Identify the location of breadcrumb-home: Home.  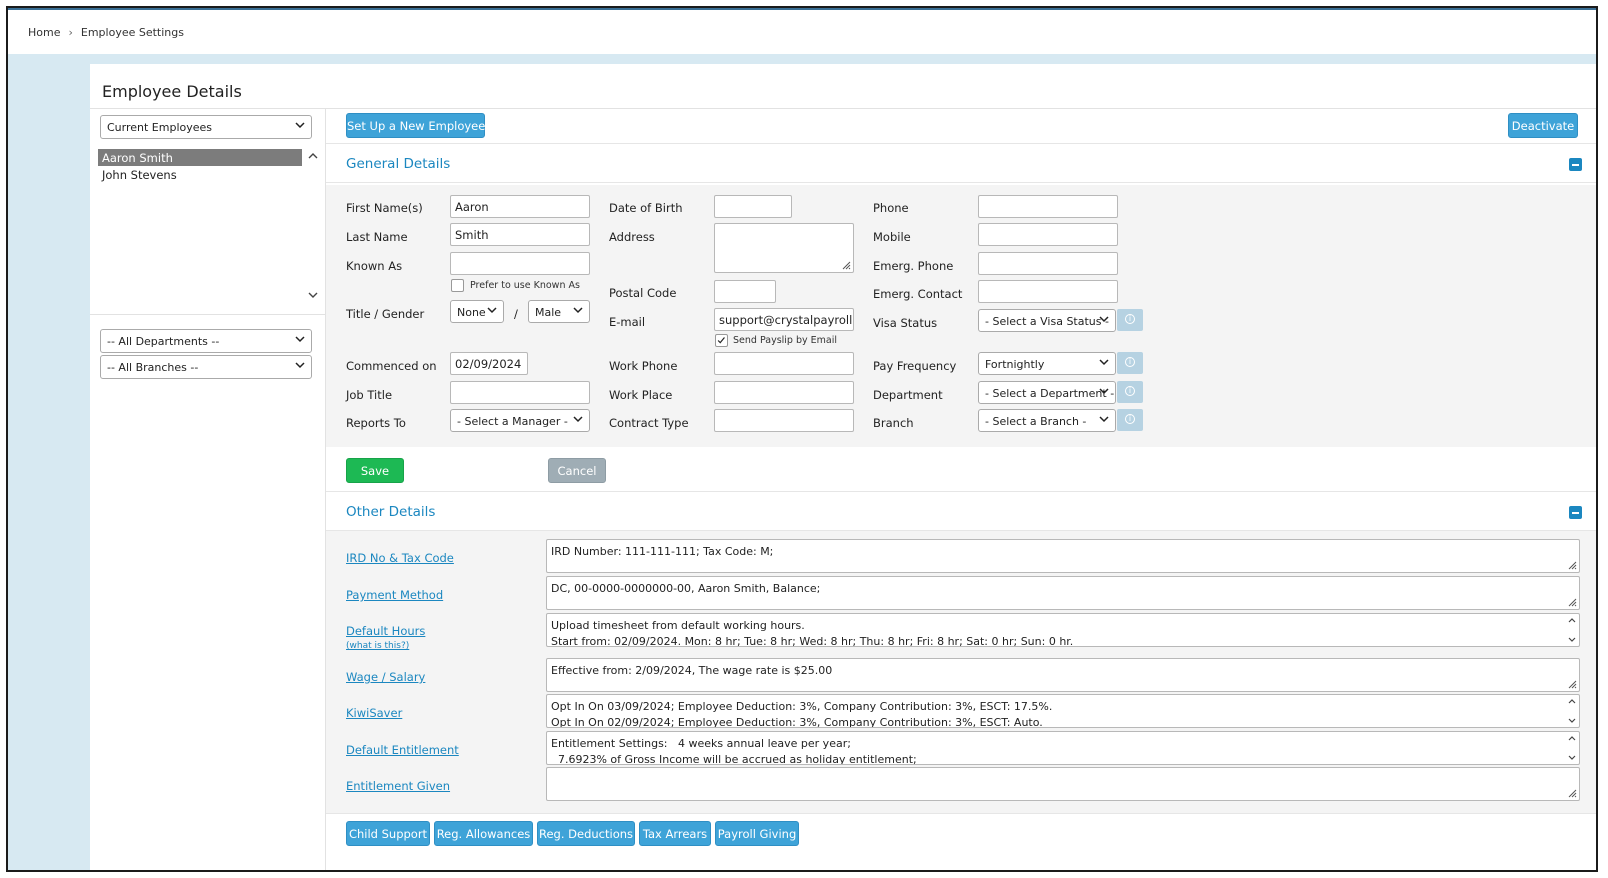
(44, 32).